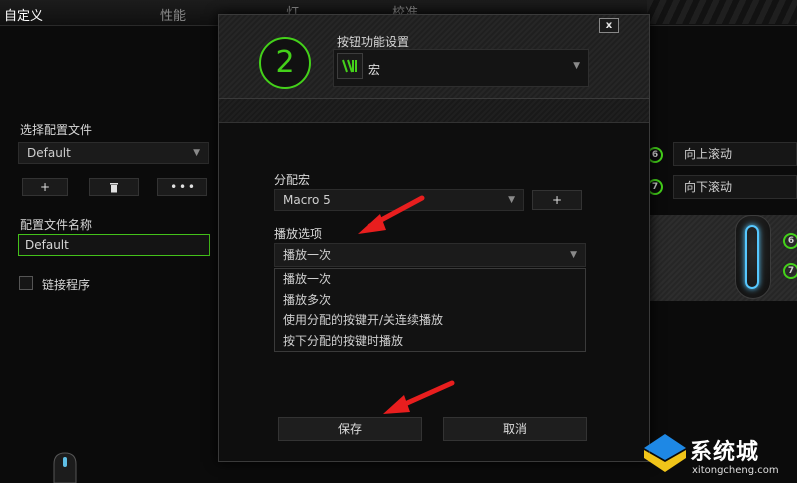 This screenshot has height=483, width=797. What do you see at coordinates (45, 187) in the screenshot?
I see `add-profile-button: +` at bounding box center [45, 187].